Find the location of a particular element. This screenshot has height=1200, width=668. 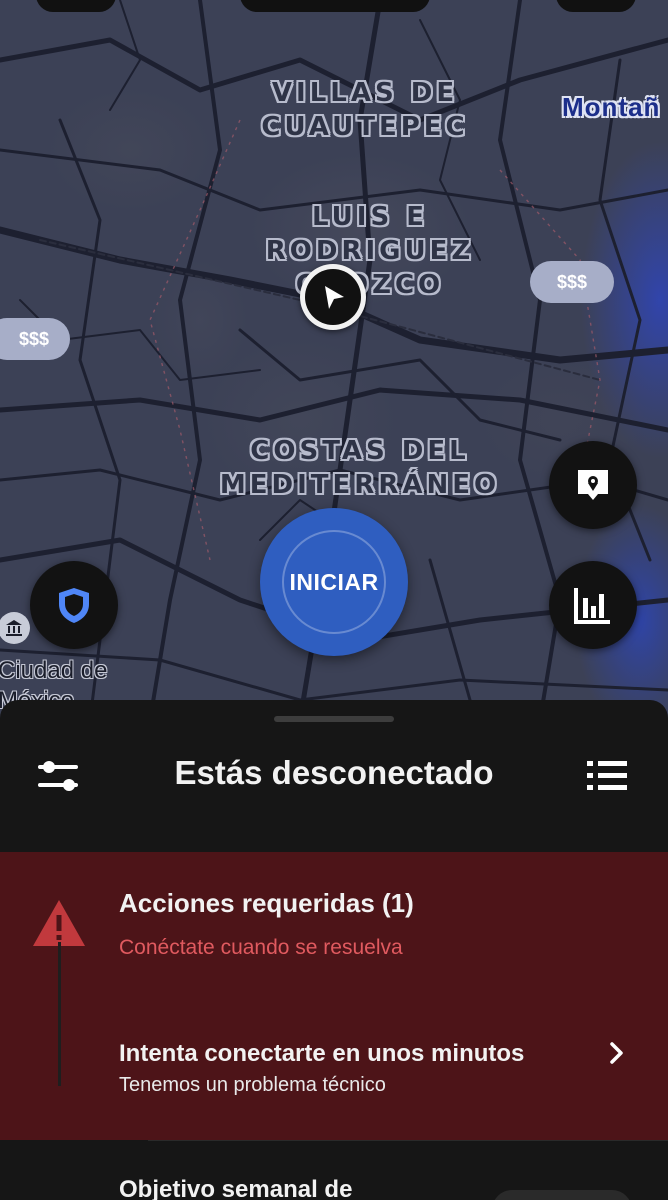

start-go-online-button: INICIAR is located at coordinates (334, 582).